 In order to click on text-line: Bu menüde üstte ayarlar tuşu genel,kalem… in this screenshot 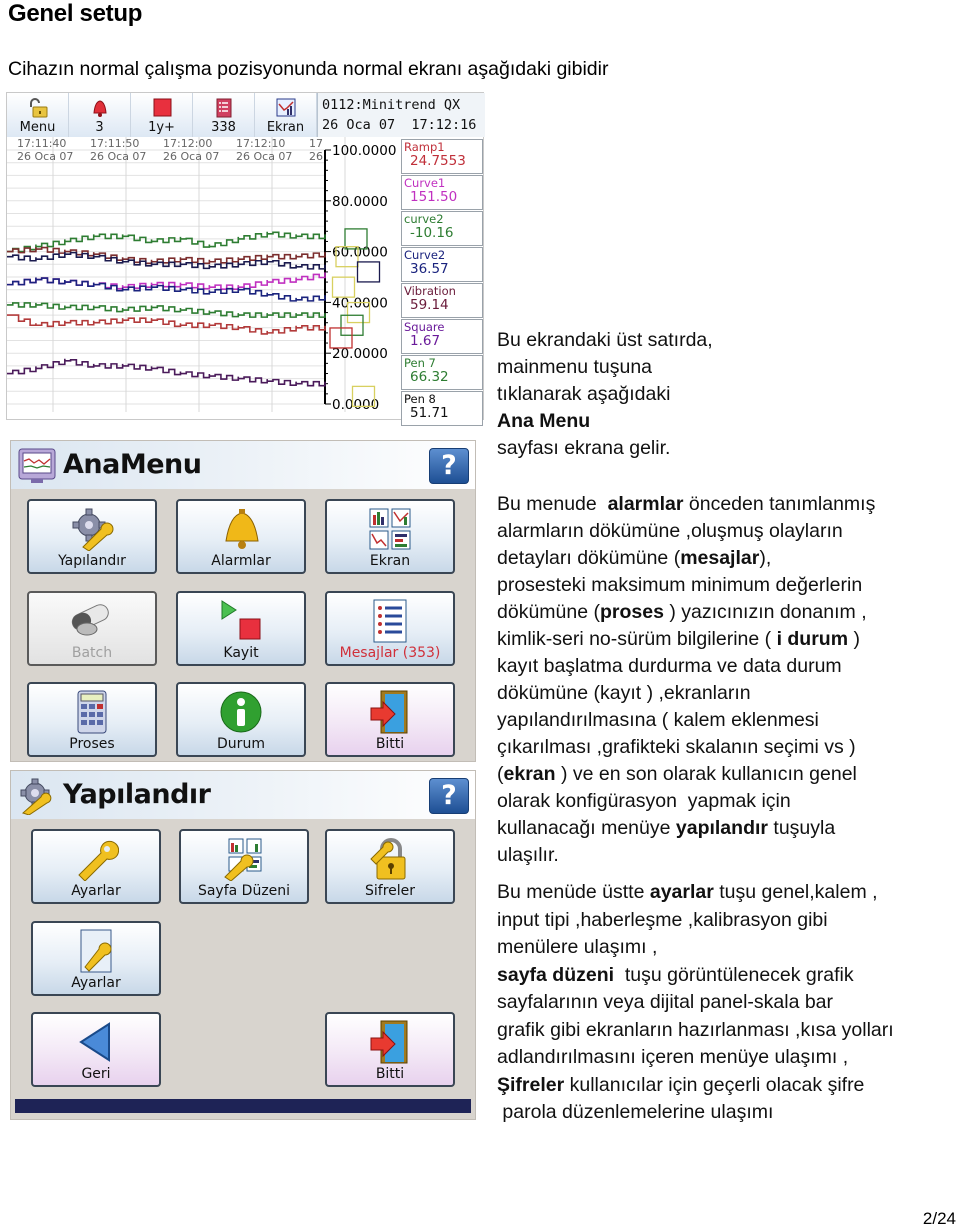, I will do `click(695, 893)`.